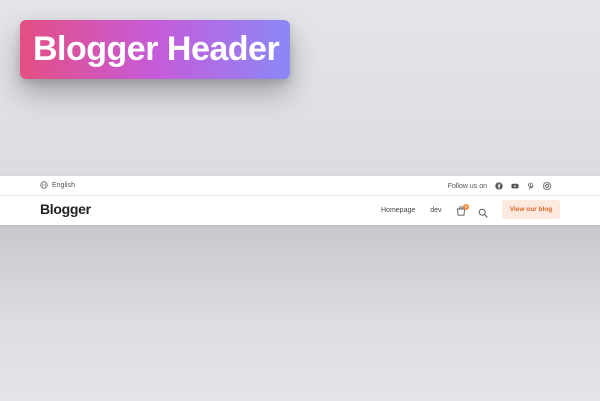  I want to click on view-blog-button: View our blog, so click(531, 209).